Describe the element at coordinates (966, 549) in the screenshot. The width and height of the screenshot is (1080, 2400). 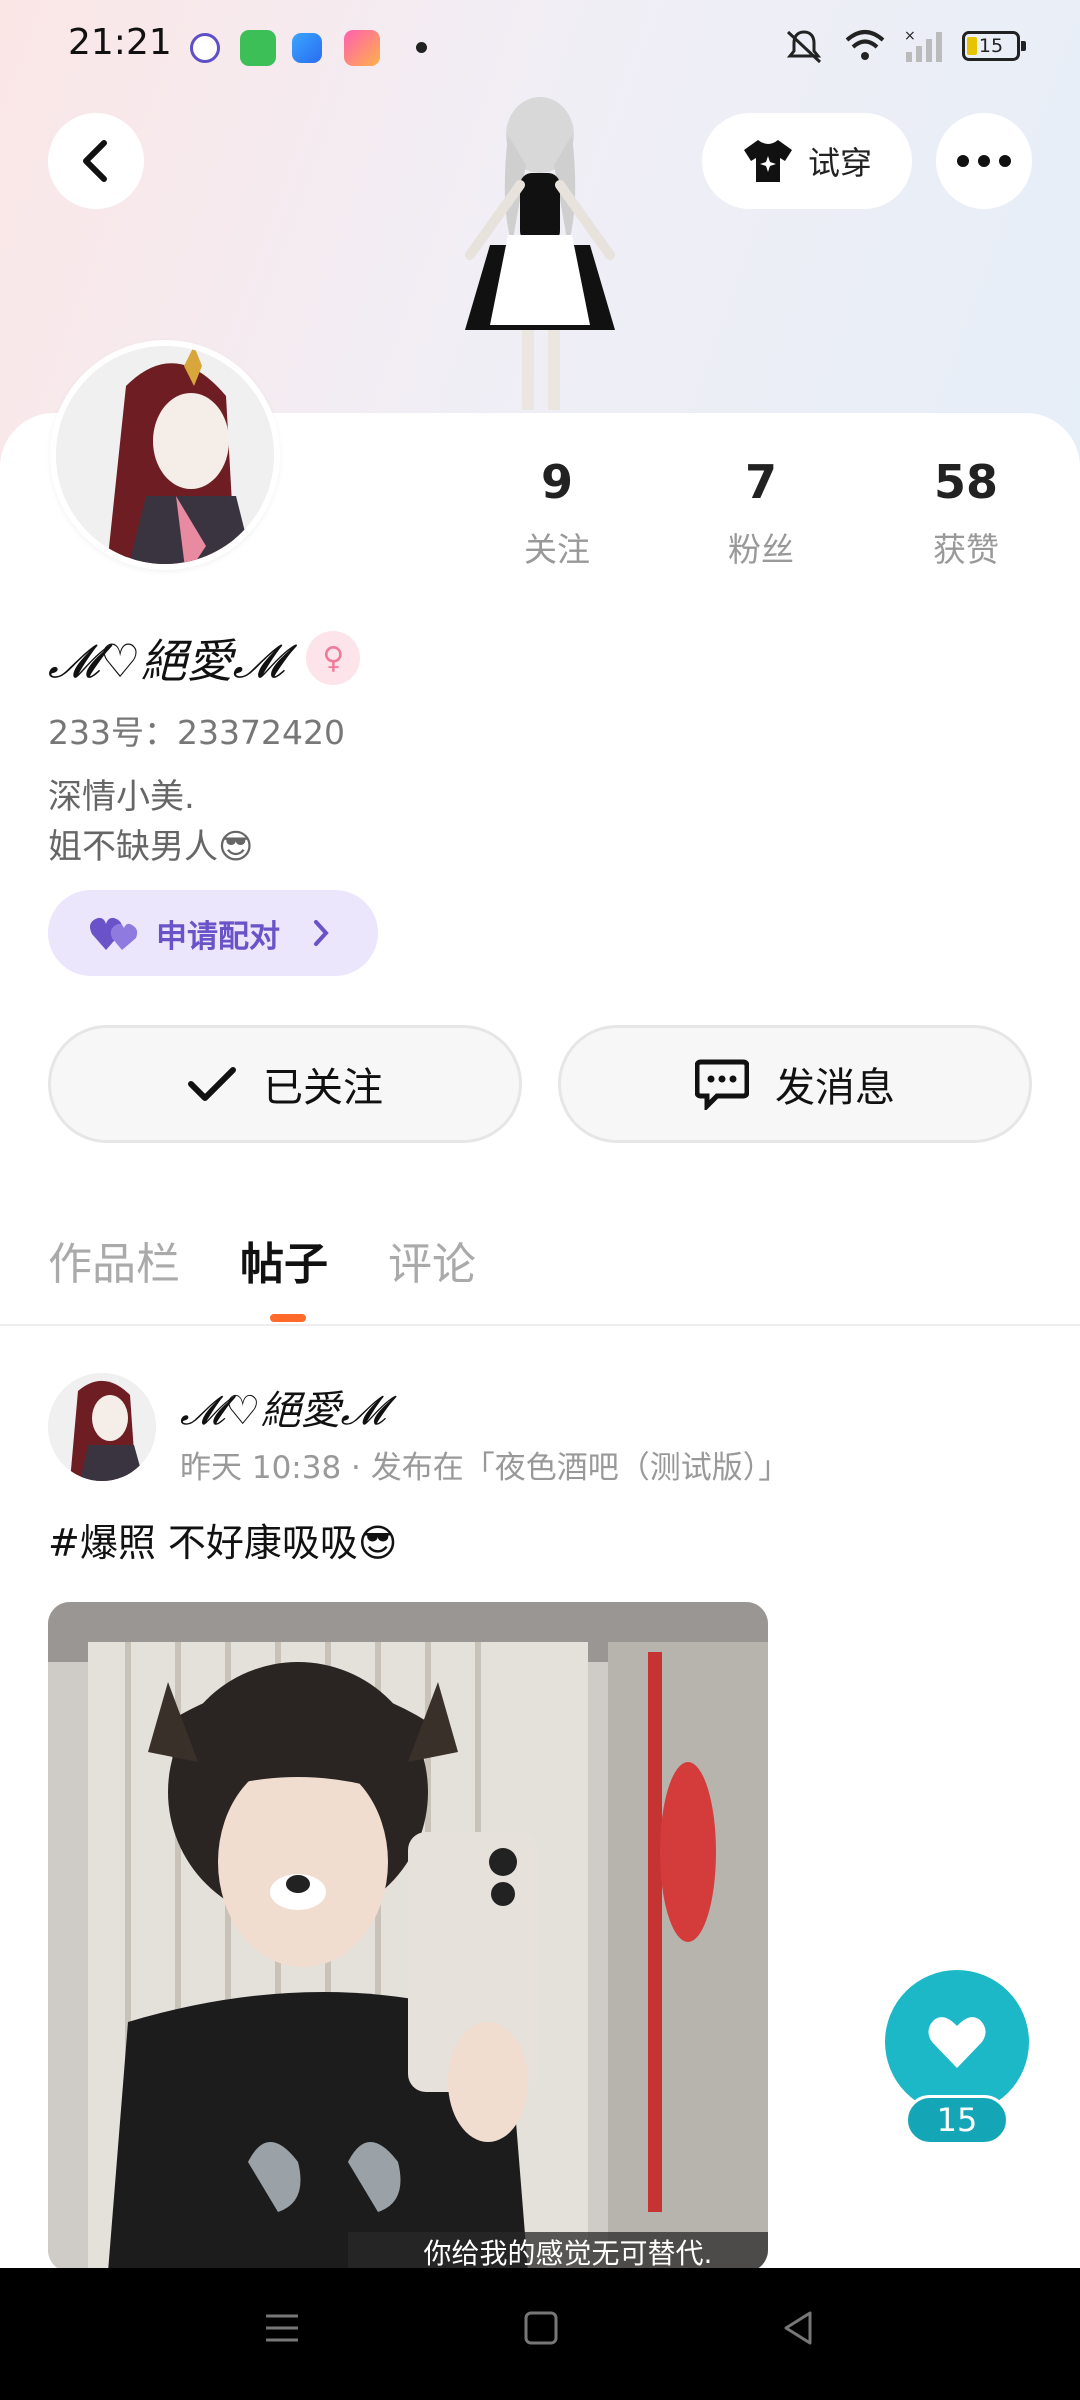
I see `likes-label: 获赞` at that location.